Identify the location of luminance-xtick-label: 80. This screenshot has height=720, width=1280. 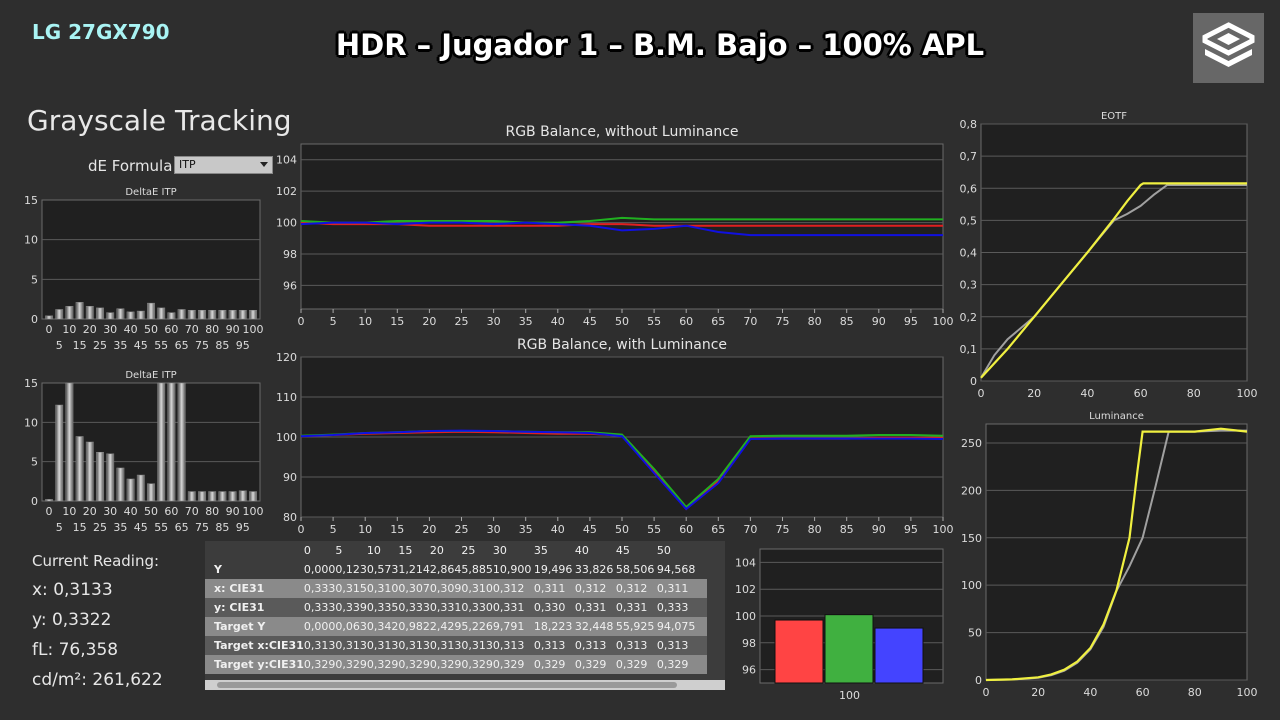
(1195, 692).